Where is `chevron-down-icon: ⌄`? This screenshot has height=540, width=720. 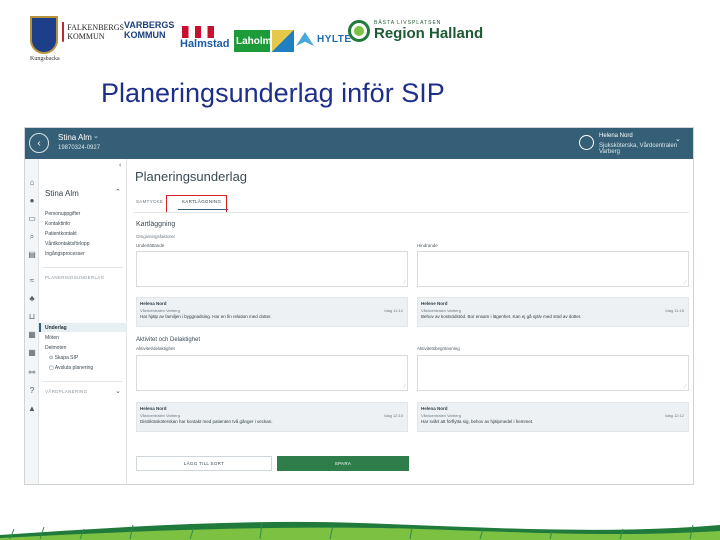 chevron-down-icon: ⌄ is located at coordinates (118, 391).